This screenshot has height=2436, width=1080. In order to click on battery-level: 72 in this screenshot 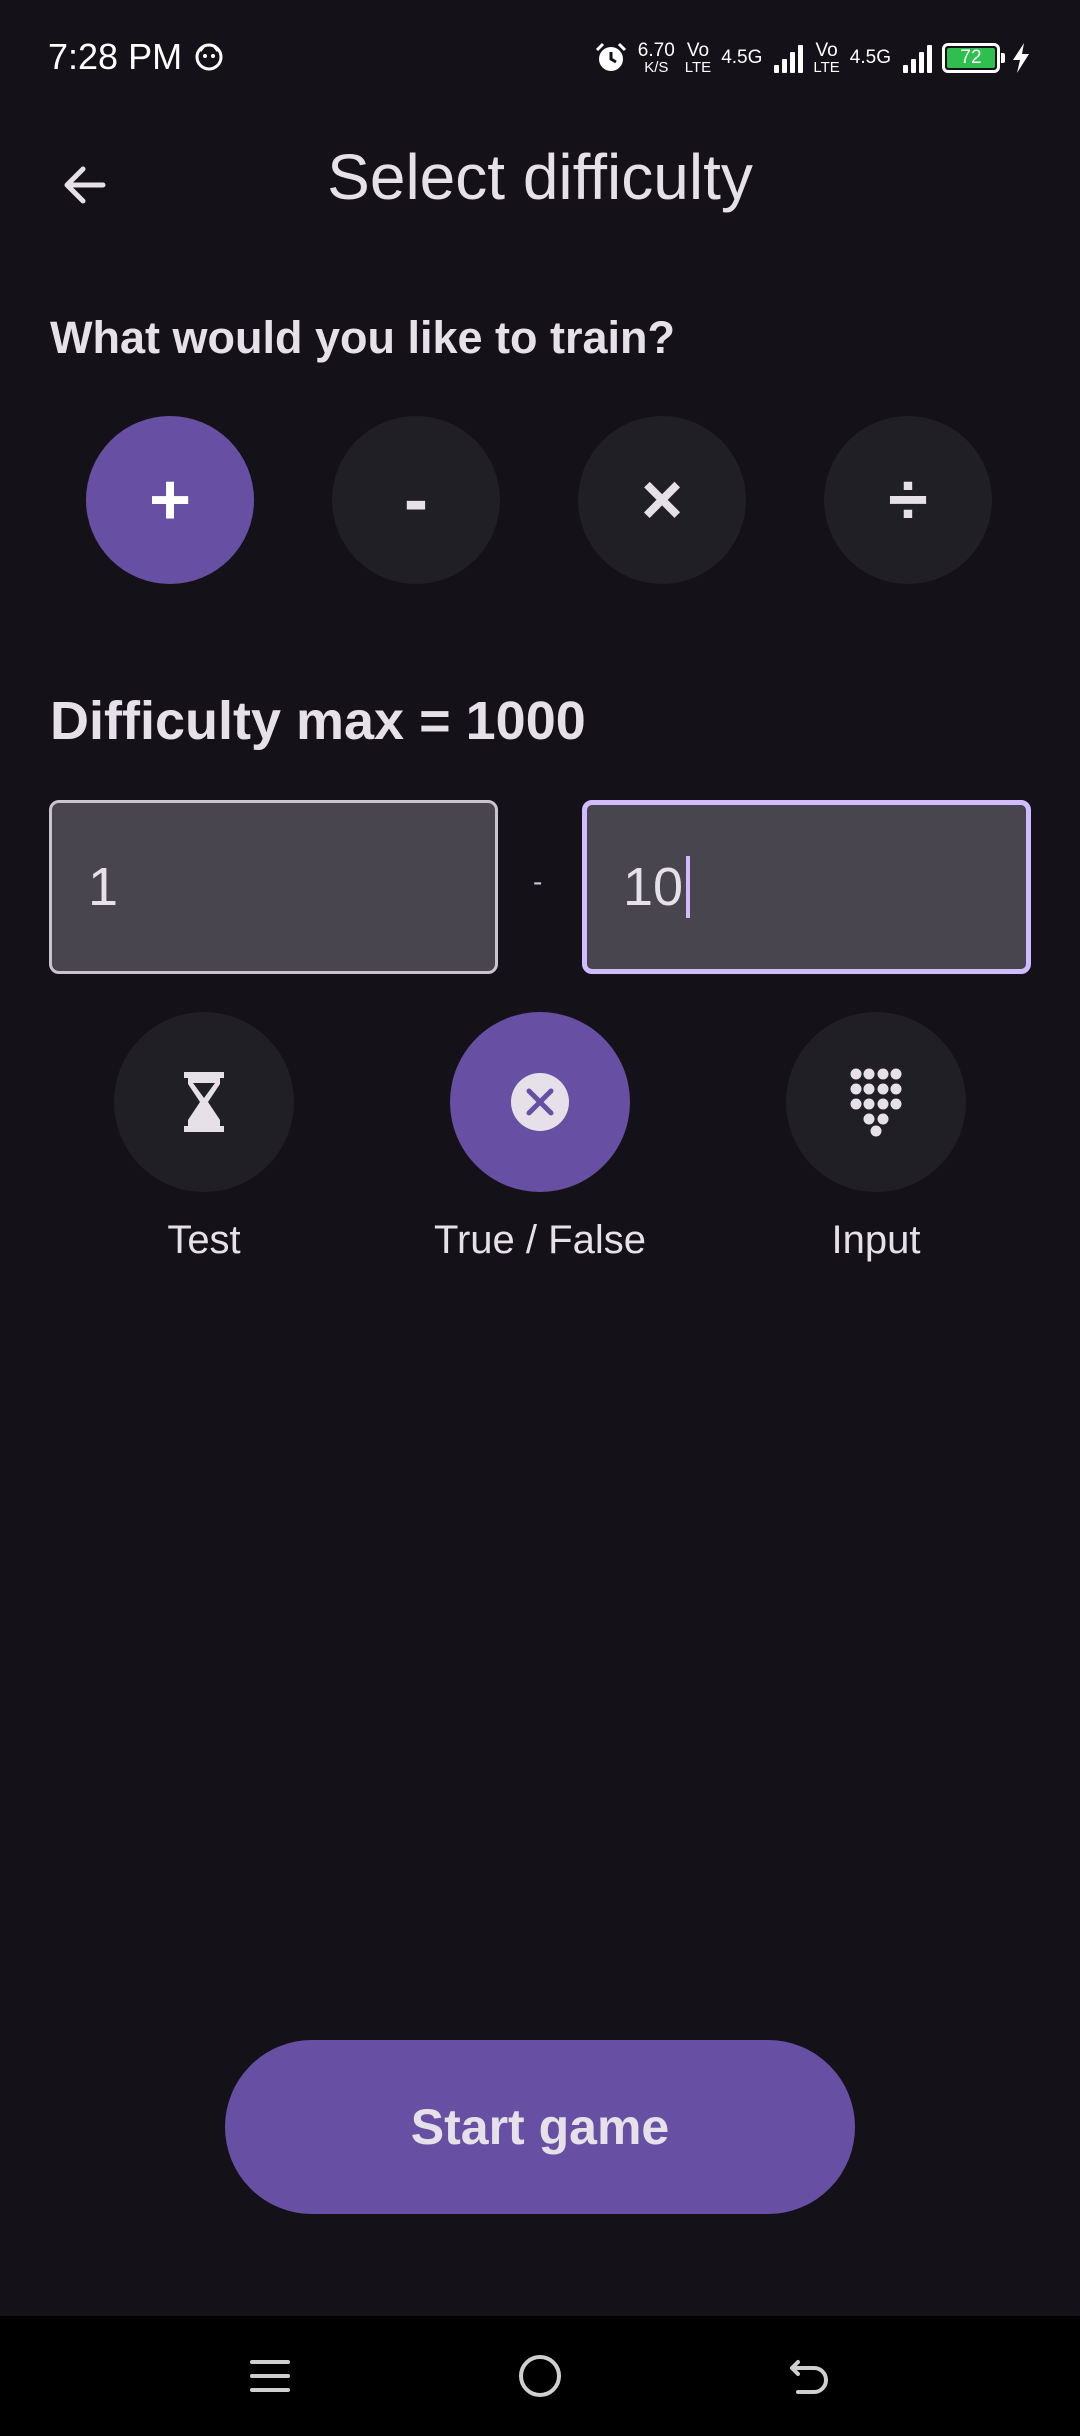, I will do `click(971, 57)`.